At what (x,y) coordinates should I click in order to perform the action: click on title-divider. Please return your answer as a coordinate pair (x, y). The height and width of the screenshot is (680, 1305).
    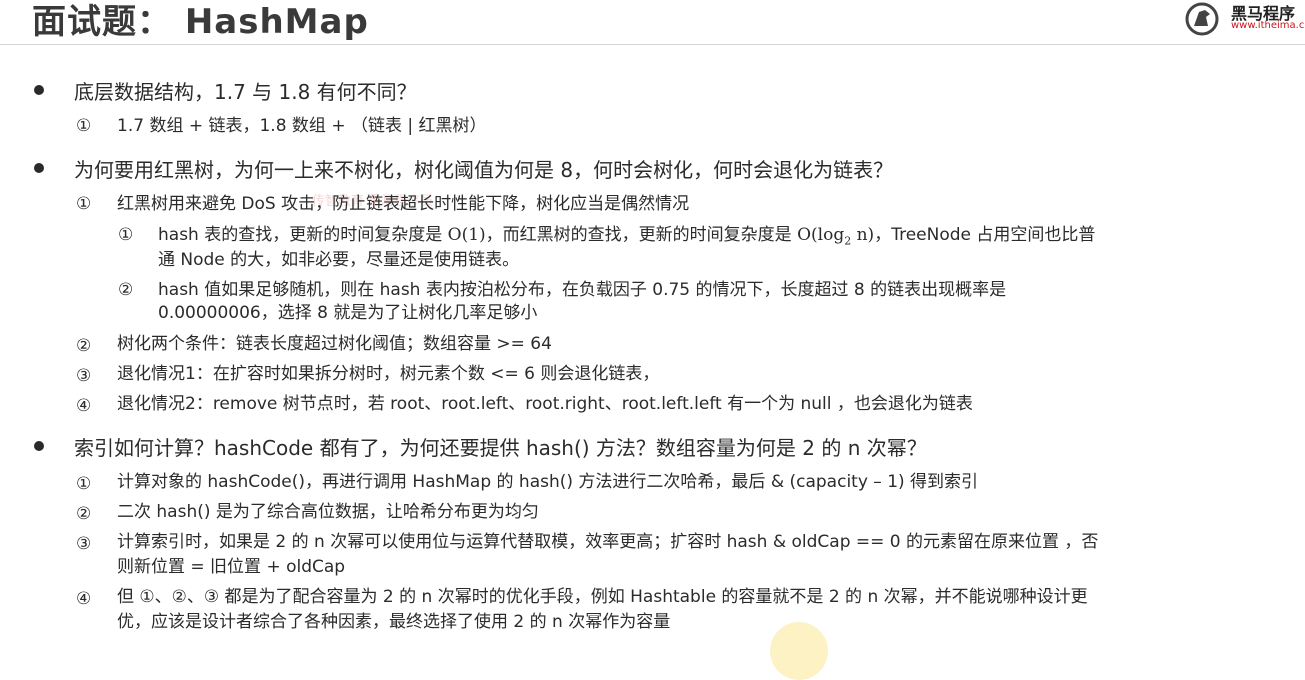
    Looking at the image, I should click on (652, 44).